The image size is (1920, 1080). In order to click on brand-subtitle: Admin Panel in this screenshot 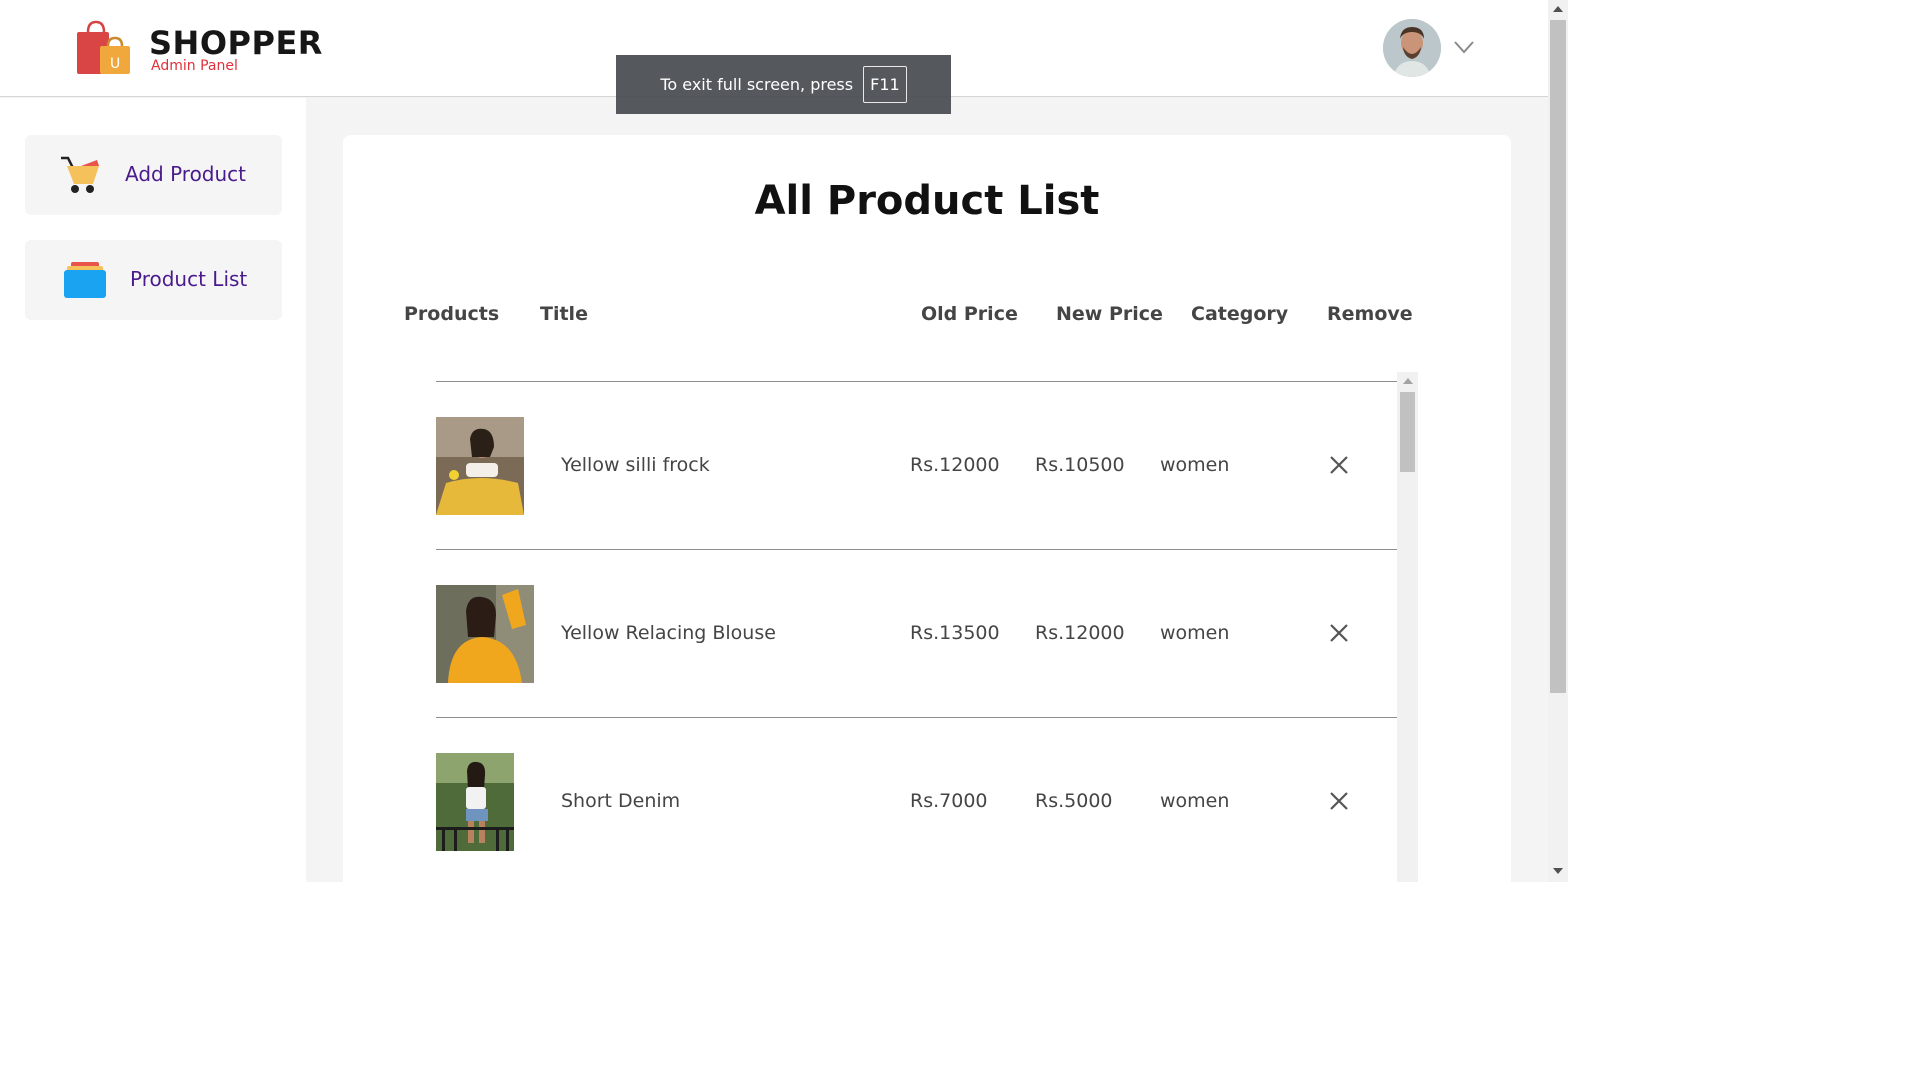, I will do `click(194, 66)`.